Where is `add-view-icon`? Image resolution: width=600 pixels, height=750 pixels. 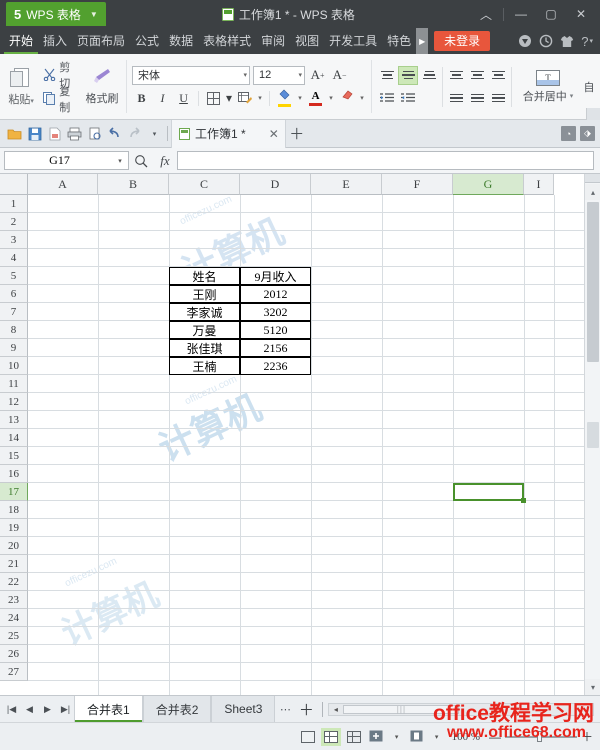
add-view-icon is located at coordinates (377, 737).